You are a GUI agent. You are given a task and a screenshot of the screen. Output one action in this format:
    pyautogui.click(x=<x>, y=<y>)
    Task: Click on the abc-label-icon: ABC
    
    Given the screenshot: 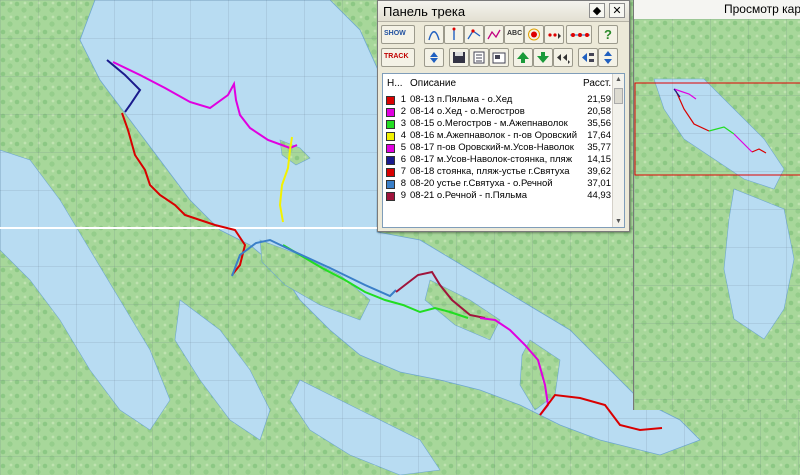 What is the action you would take?
    pyautogui.click(x=514, y=34)
    